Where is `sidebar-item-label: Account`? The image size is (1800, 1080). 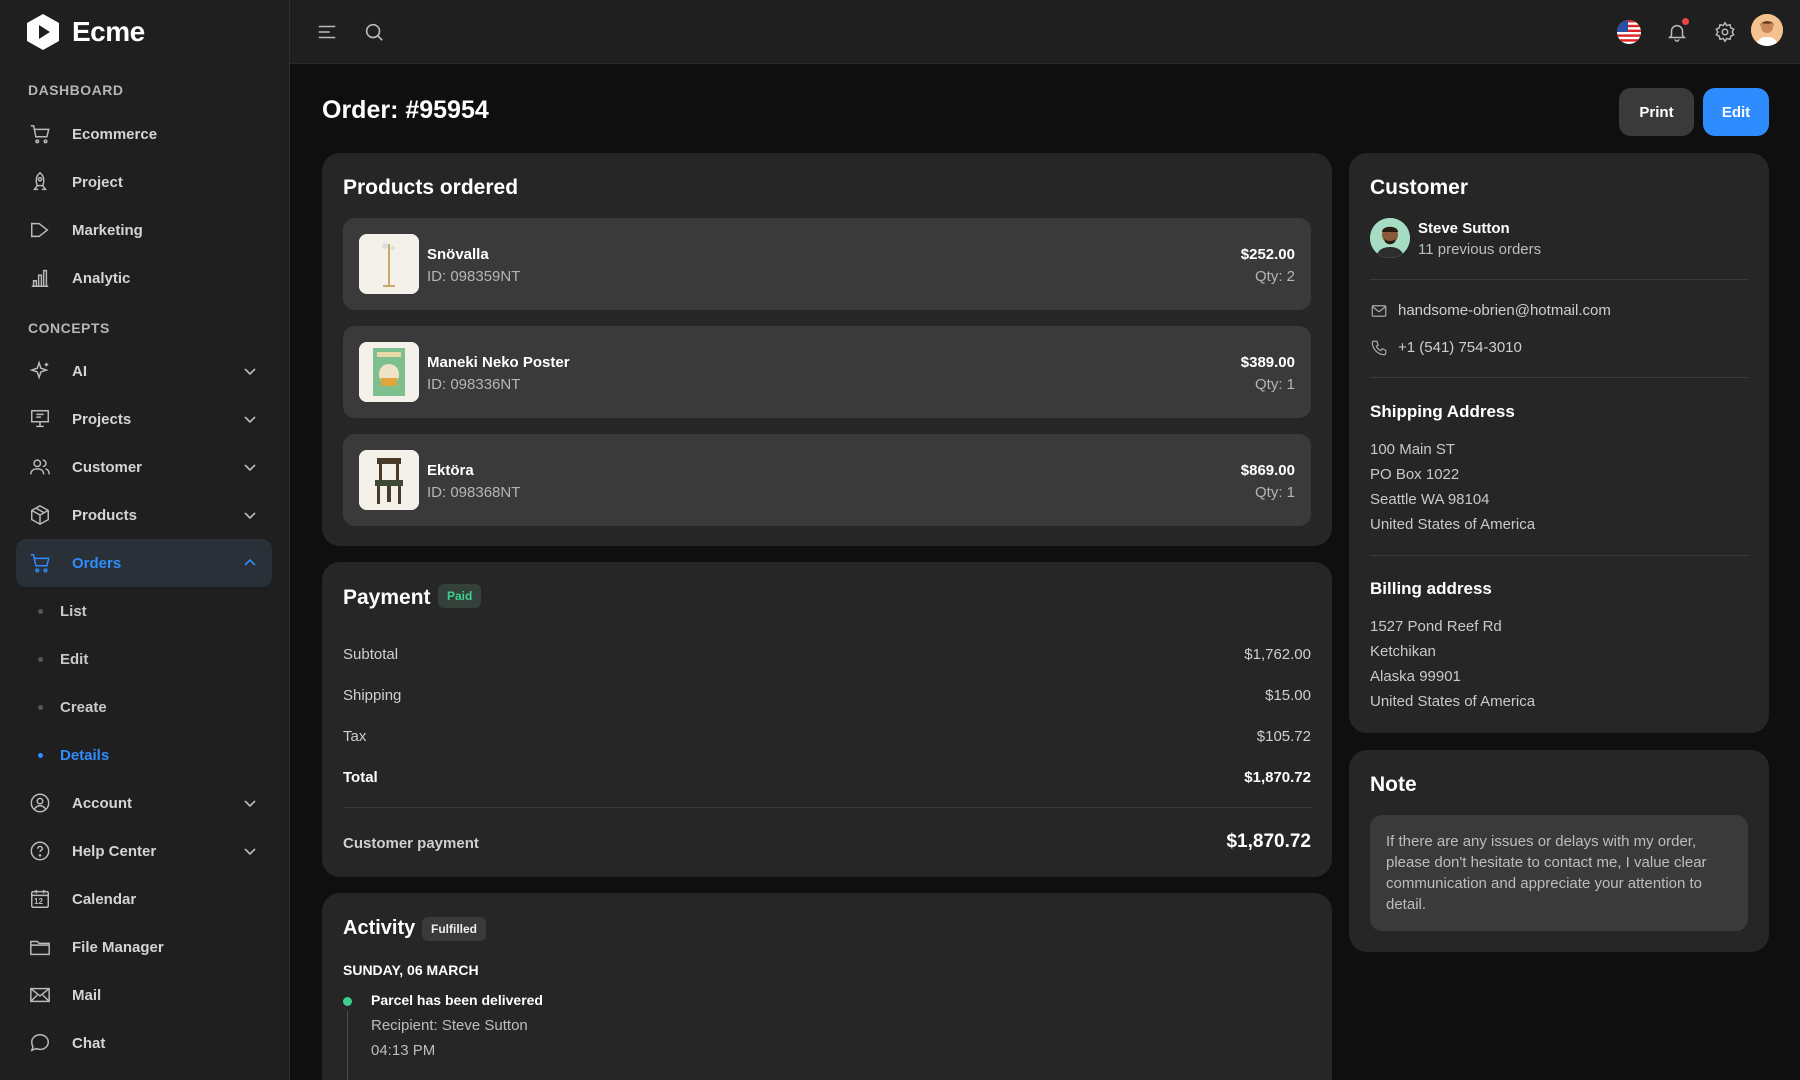
sidebar-item-label: Account is located at coordinates (102, 803).